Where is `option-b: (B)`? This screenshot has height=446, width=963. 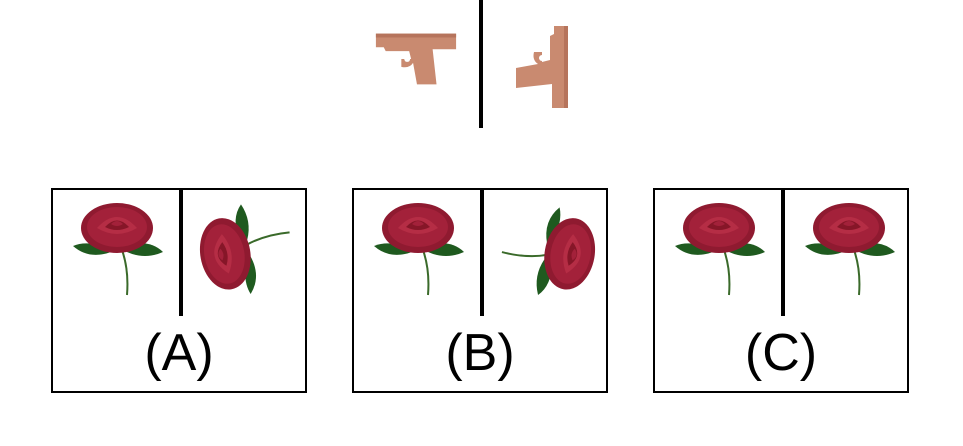
option-b: (B) is located at coordinates (480, 290).